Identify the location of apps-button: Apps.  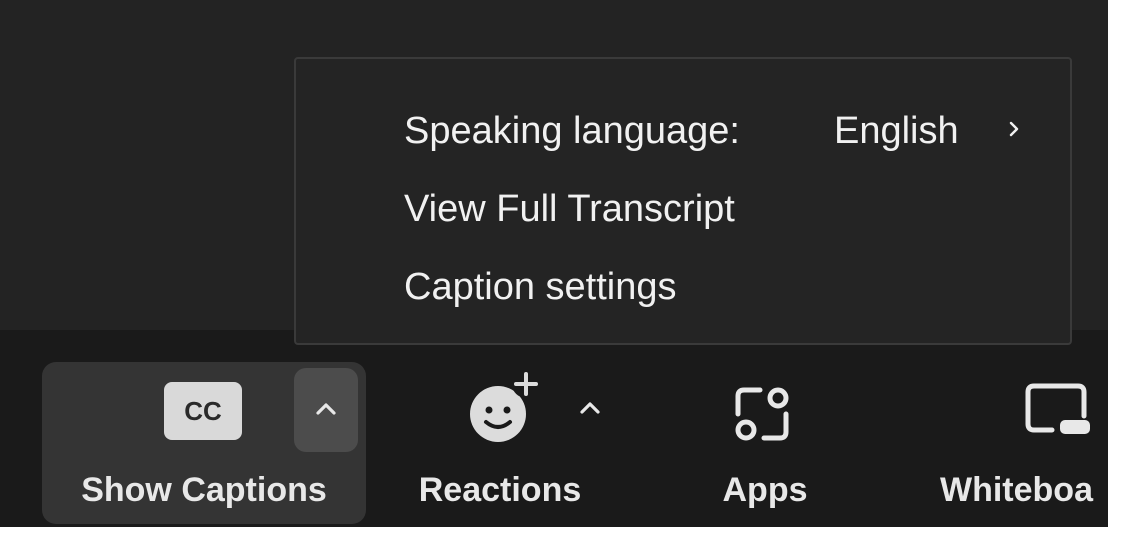
(765, 443).